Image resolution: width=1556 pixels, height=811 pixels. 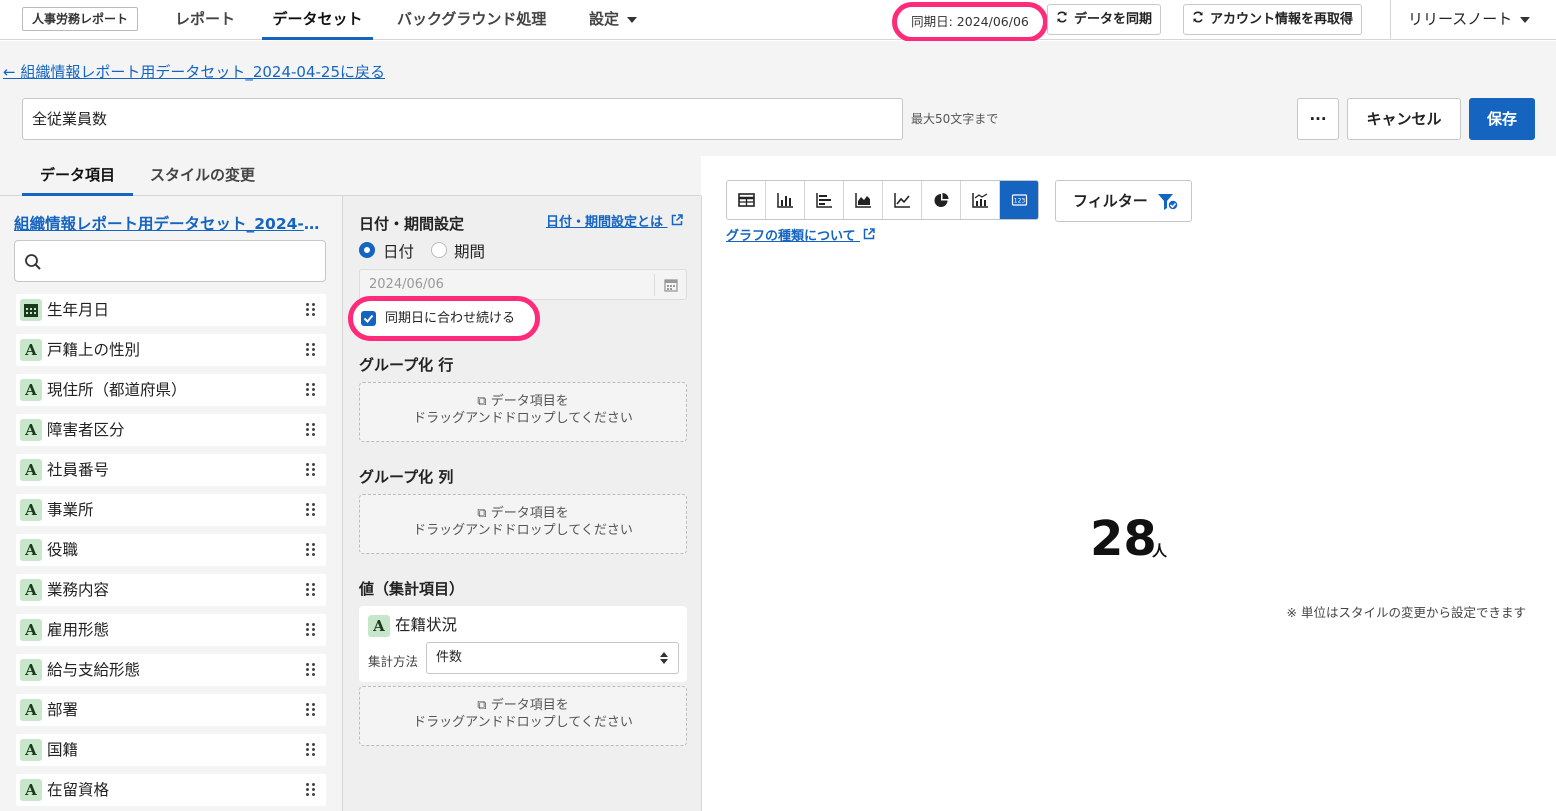 I want to click on release-notes-menu: リリースノート, so click(x=1469, y=20).